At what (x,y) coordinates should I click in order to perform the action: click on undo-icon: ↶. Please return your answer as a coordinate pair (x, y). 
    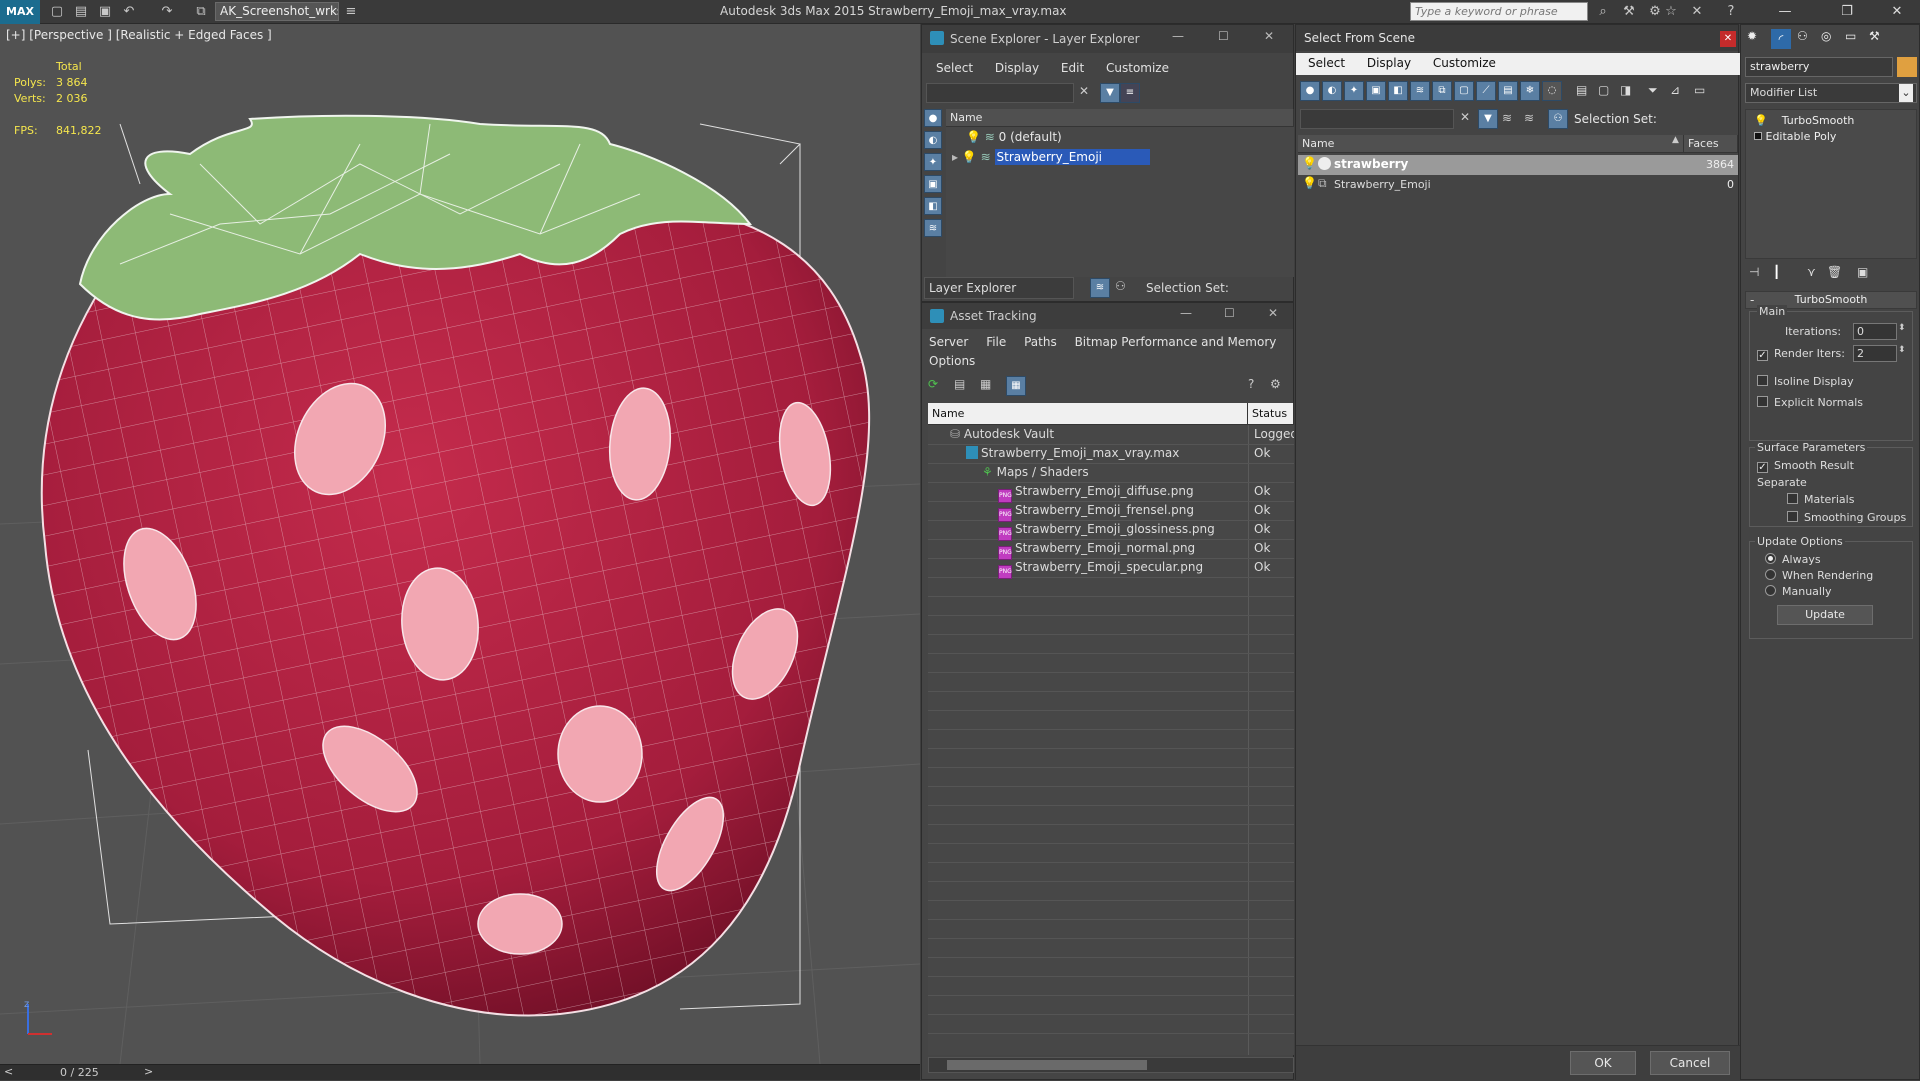
    Looking at the image, I should click on (129, 11).